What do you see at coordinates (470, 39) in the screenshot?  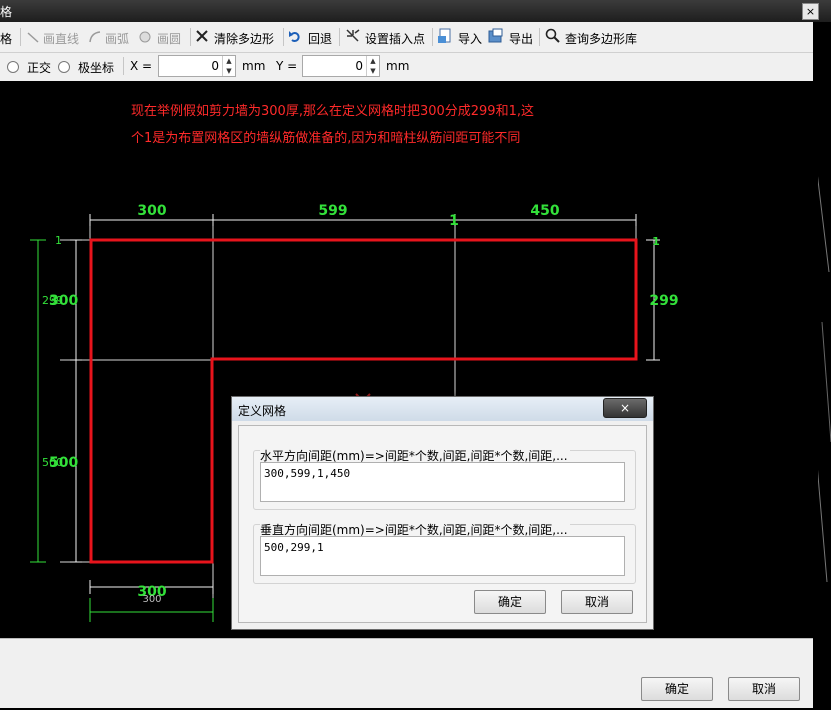 I see `import-label: 导入` at bounding box center [470, 39].